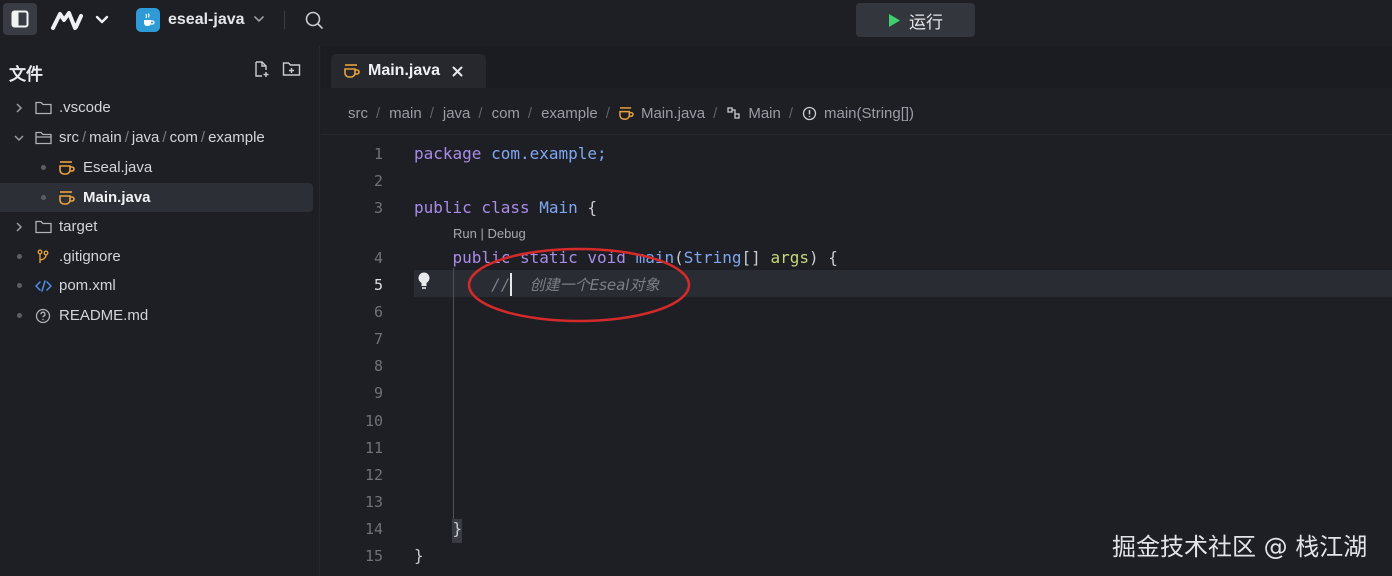  Describe the element at coordinates (358, 113) in the screenshot. I see `breadcrumb-item: src` at that location.